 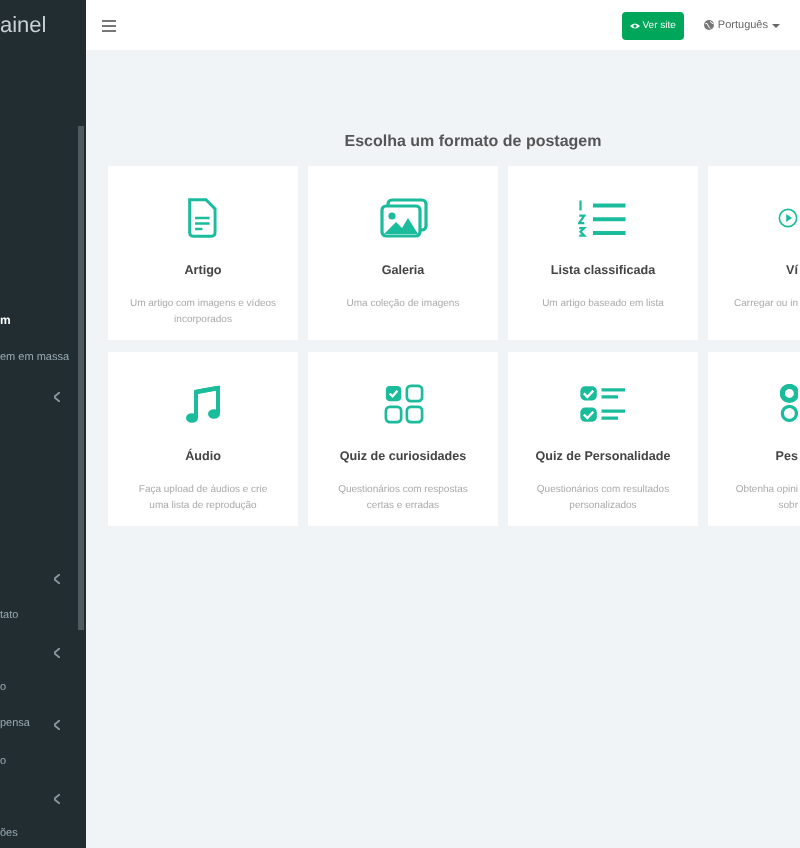 I want to click on brand-title: ainel, so click(x=24, y=27).